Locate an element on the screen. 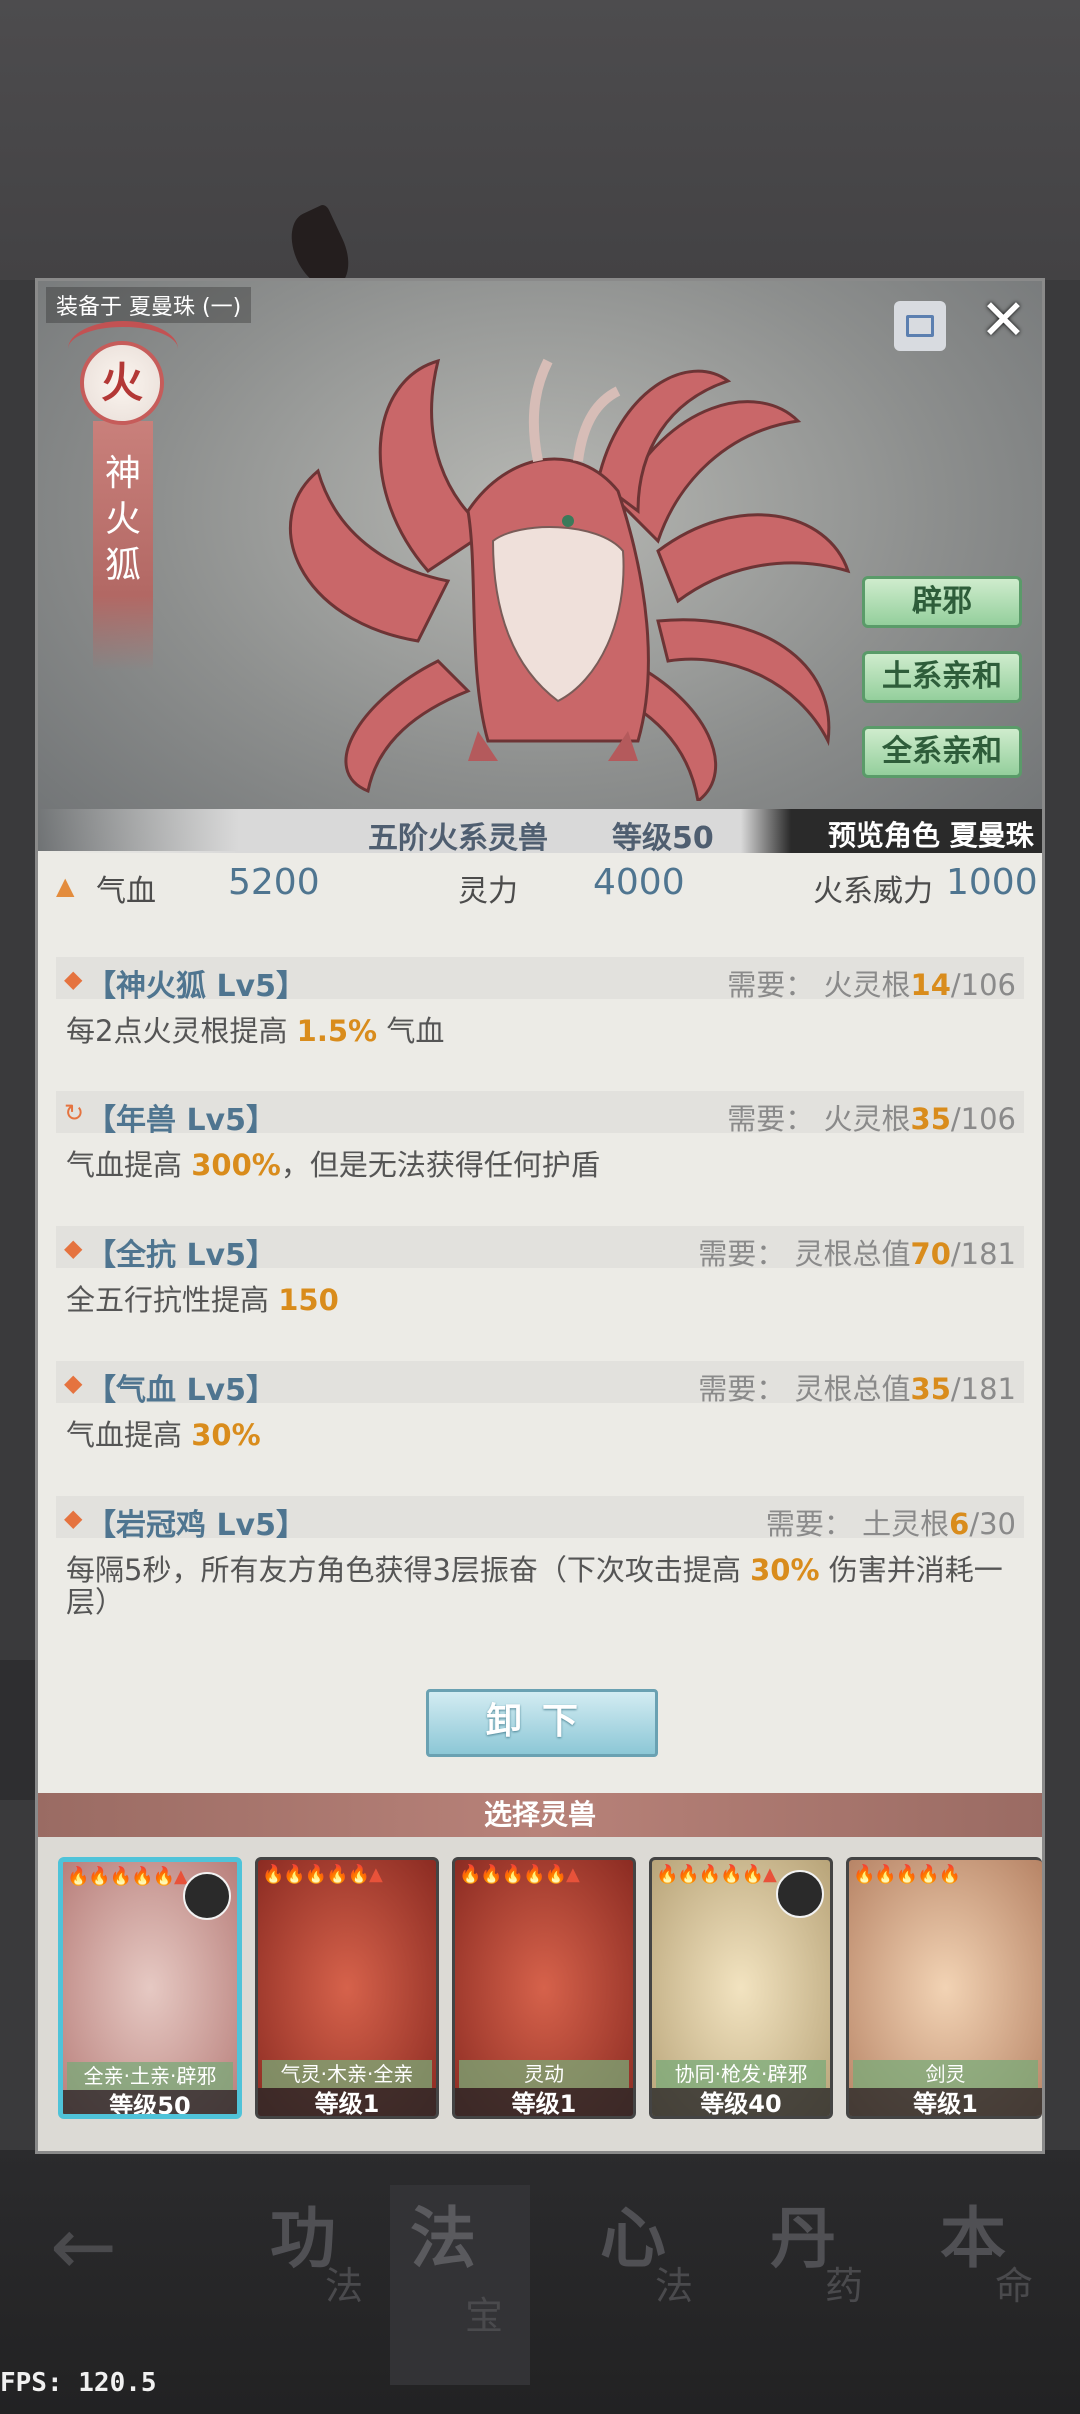 This screenshot has width=1080, height=2414. unequip-button: 卸下 is located at coordinates (542, 1723).